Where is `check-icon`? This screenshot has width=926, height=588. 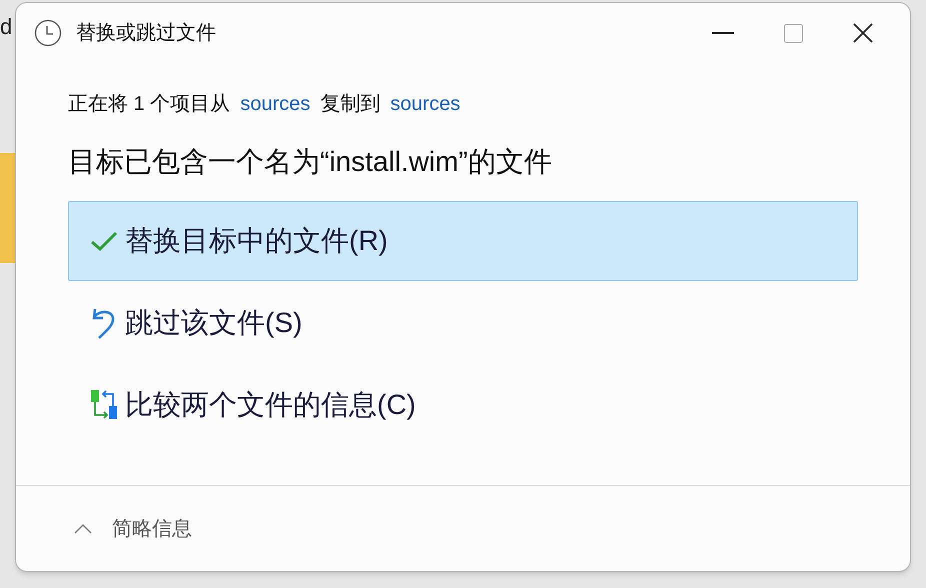
check-icon is located at coordinates (104, 241).